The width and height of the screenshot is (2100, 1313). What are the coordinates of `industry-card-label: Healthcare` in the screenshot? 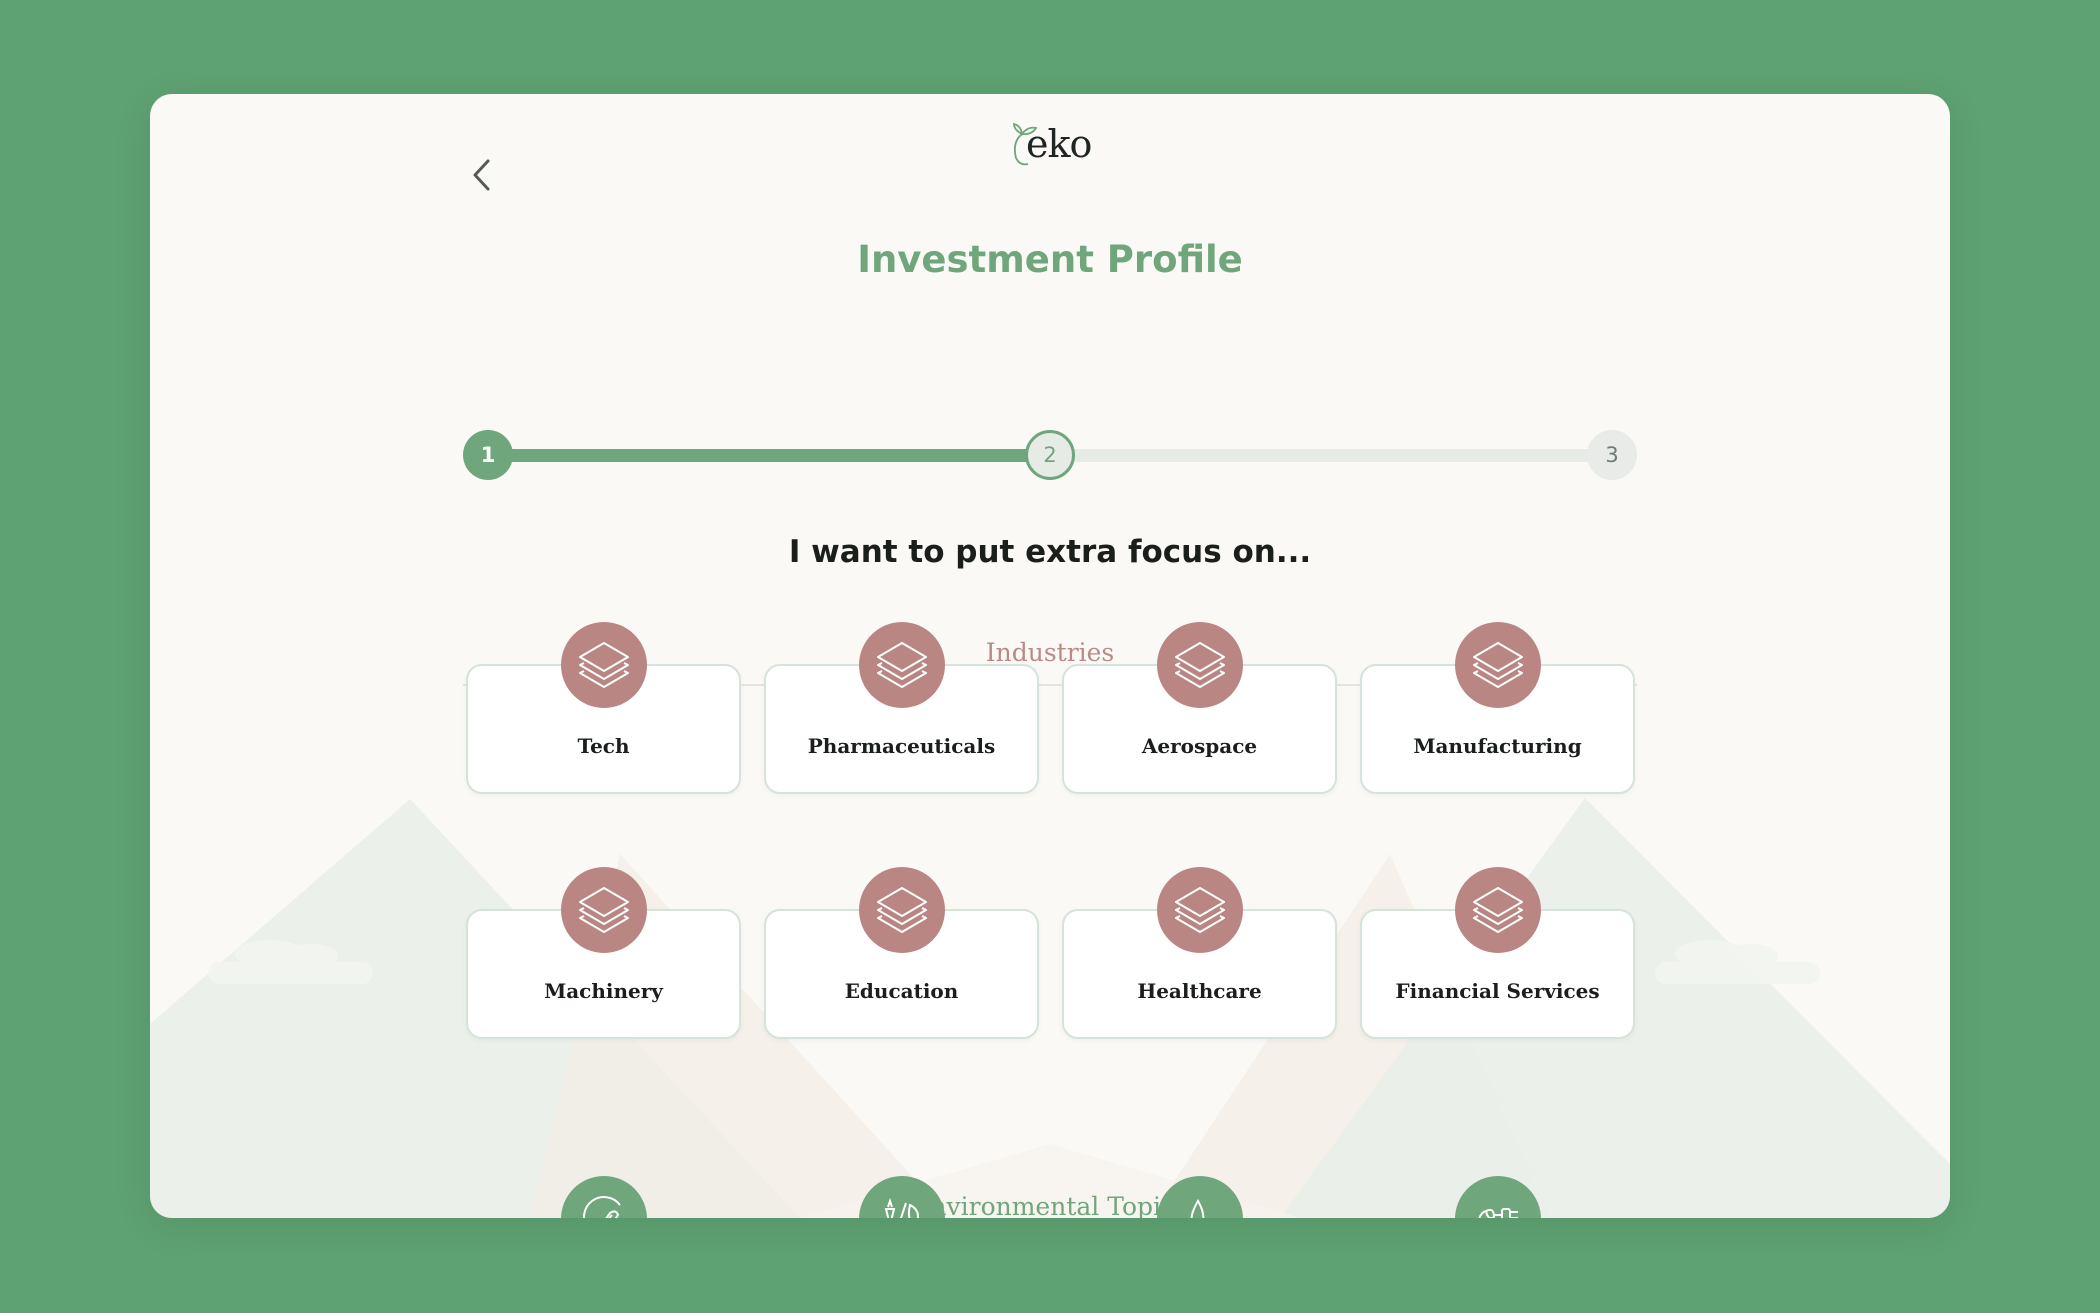 It's located at (1199, 991).